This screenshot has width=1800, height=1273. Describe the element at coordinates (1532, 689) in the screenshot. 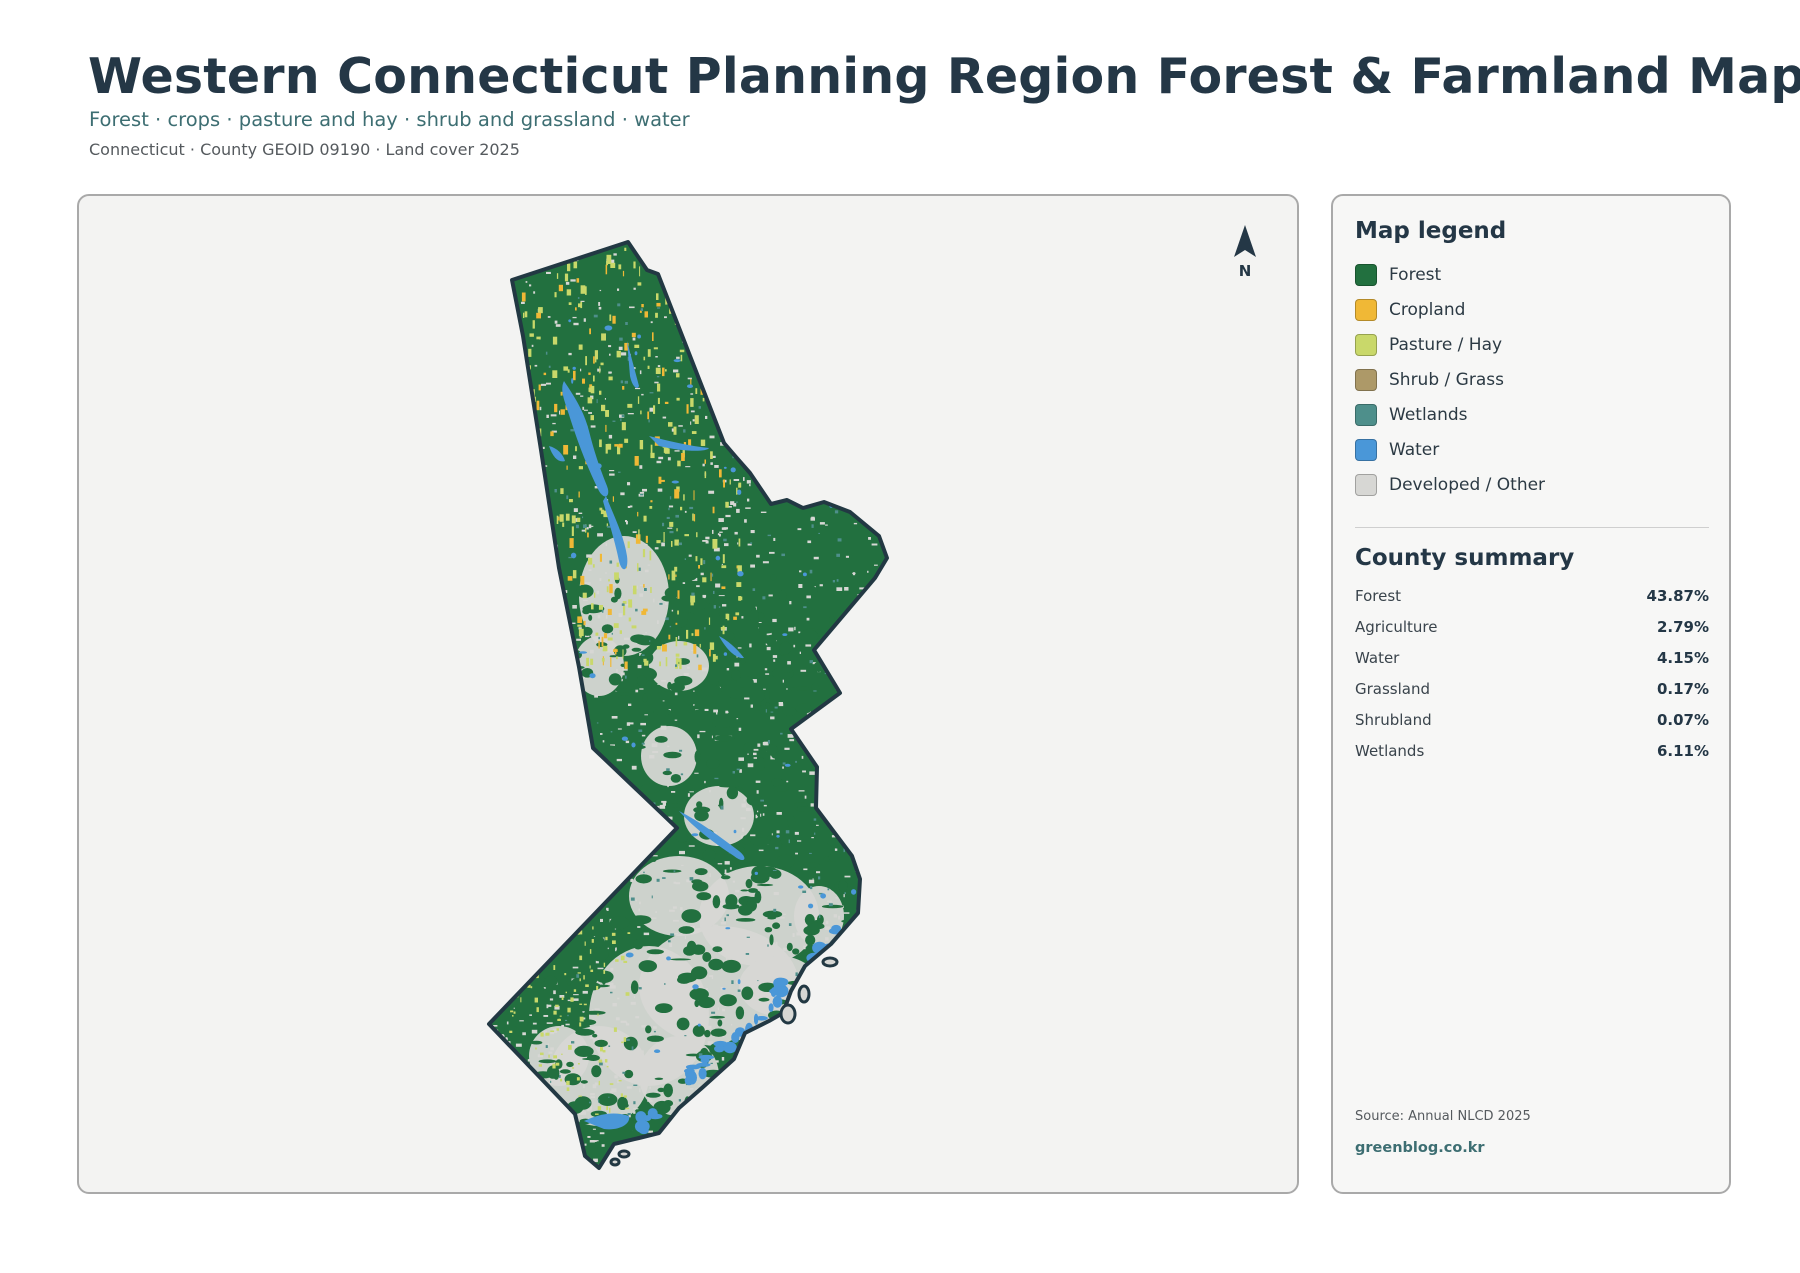

I see `summary-row: Grassland 0.17%` at that location.